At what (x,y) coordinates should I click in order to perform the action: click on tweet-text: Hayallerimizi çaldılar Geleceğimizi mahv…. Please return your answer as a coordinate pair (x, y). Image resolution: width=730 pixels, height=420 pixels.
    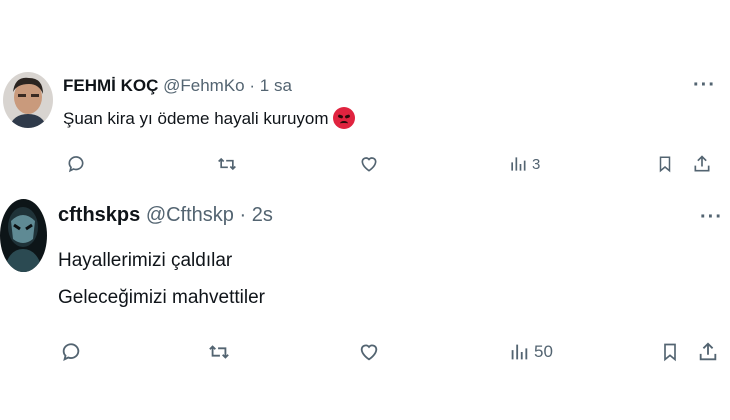
    Looking at the image, I should click on (161, 279).